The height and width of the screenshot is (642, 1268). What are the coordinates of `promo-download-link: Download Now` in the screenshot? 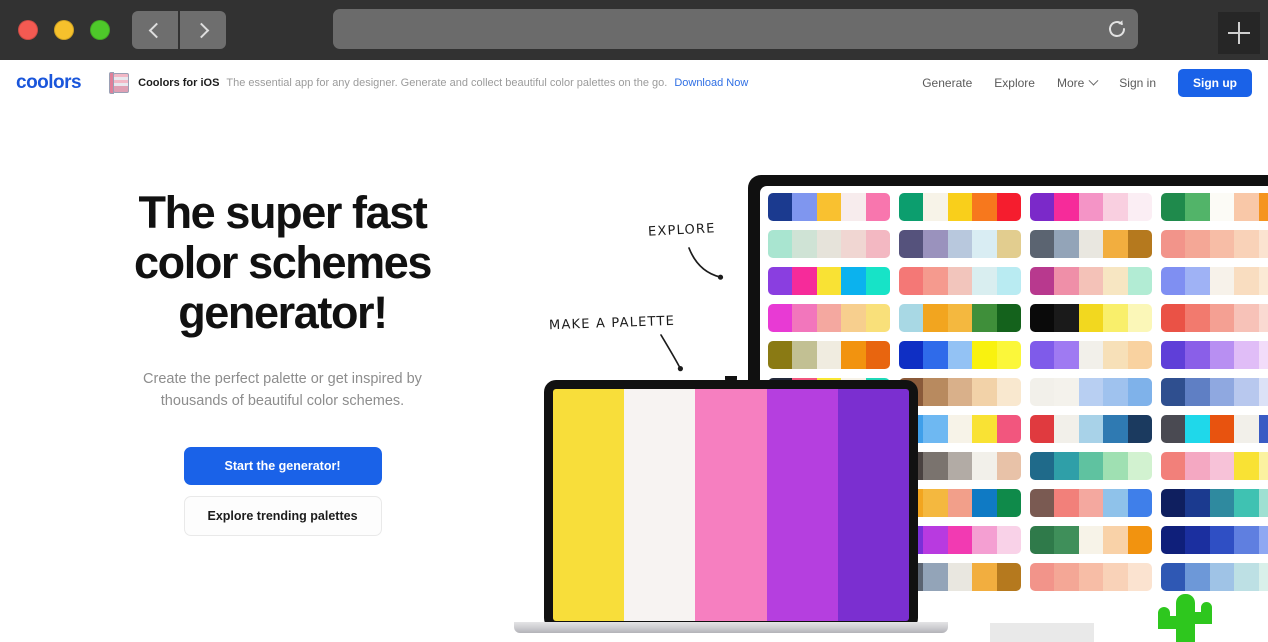 It's located at (711, 83).